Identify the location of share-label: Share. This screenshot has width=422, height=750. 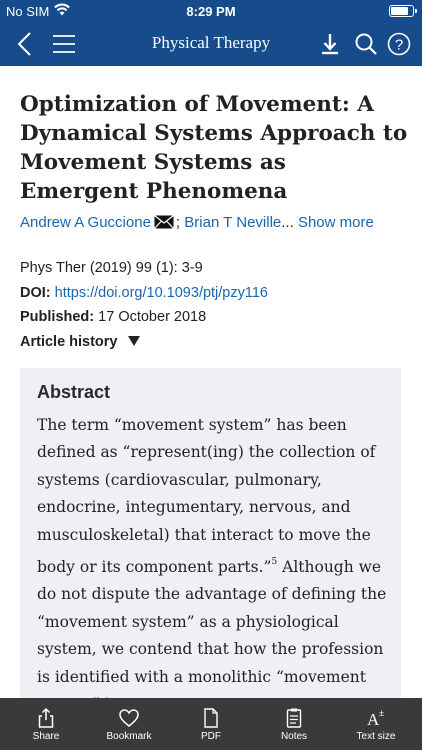
(46, 736).